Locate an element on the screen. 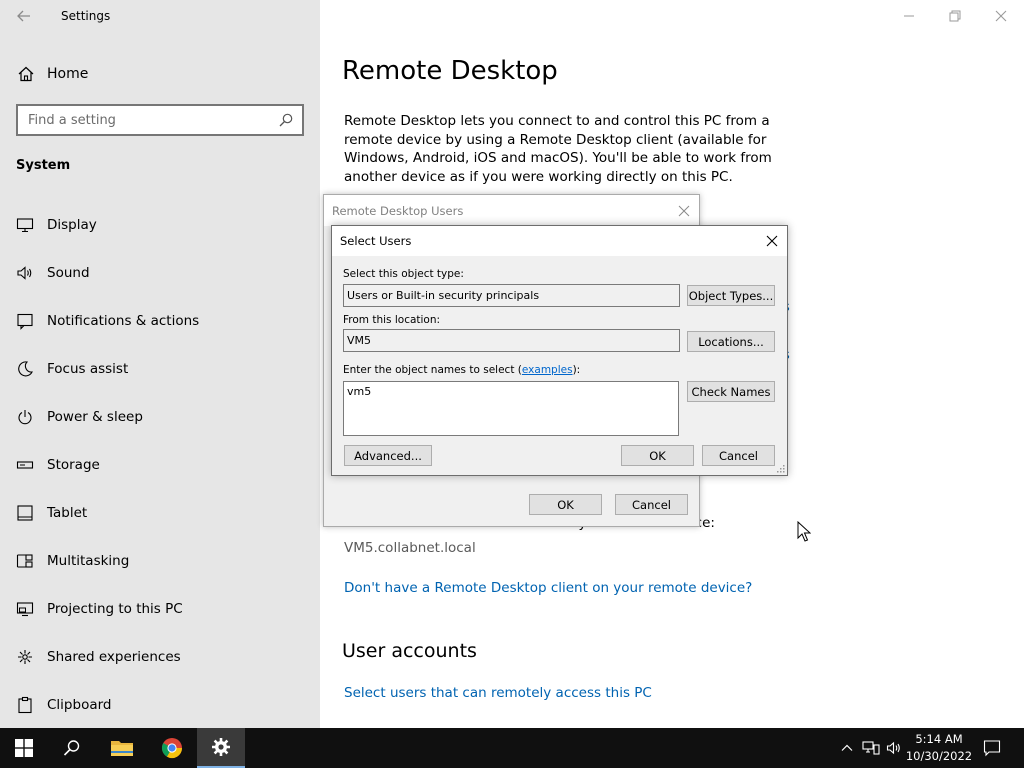 The width and height of the screenshot is (1024, 768). sidebar-item-multitasking: Multitasking is located at coordinates (166, 561).